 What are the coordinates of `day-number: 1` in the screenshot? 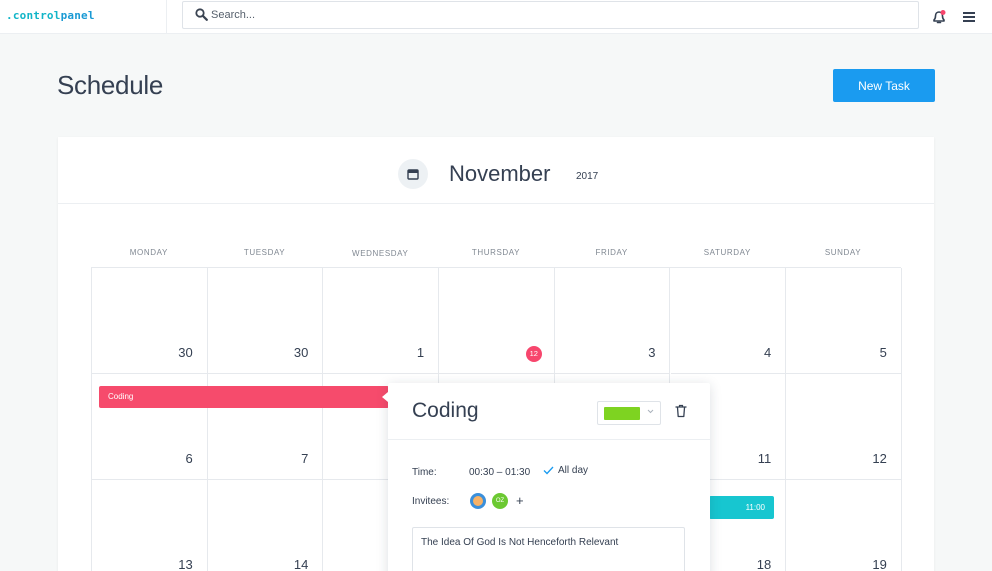 It's located at (420, 352).